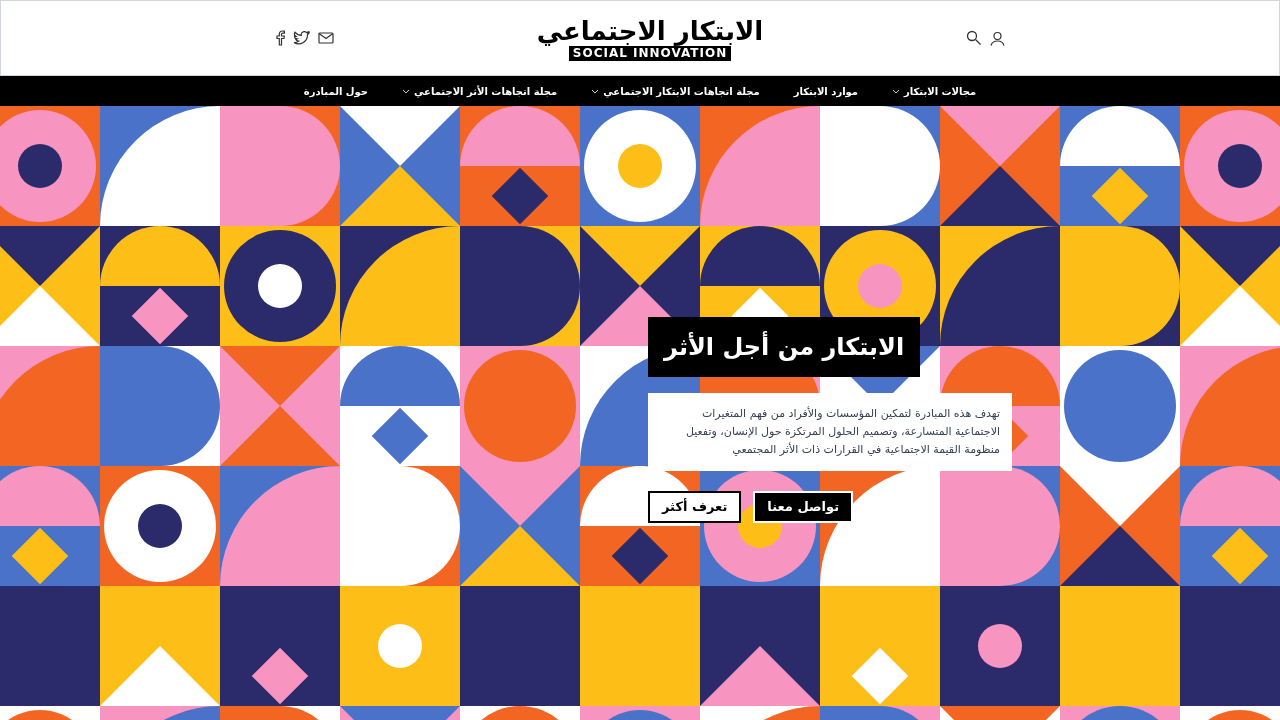 This screenshot has width=1280, height=720. I want to click on nav-link: مجالات الابتكار, so click(934, 91).